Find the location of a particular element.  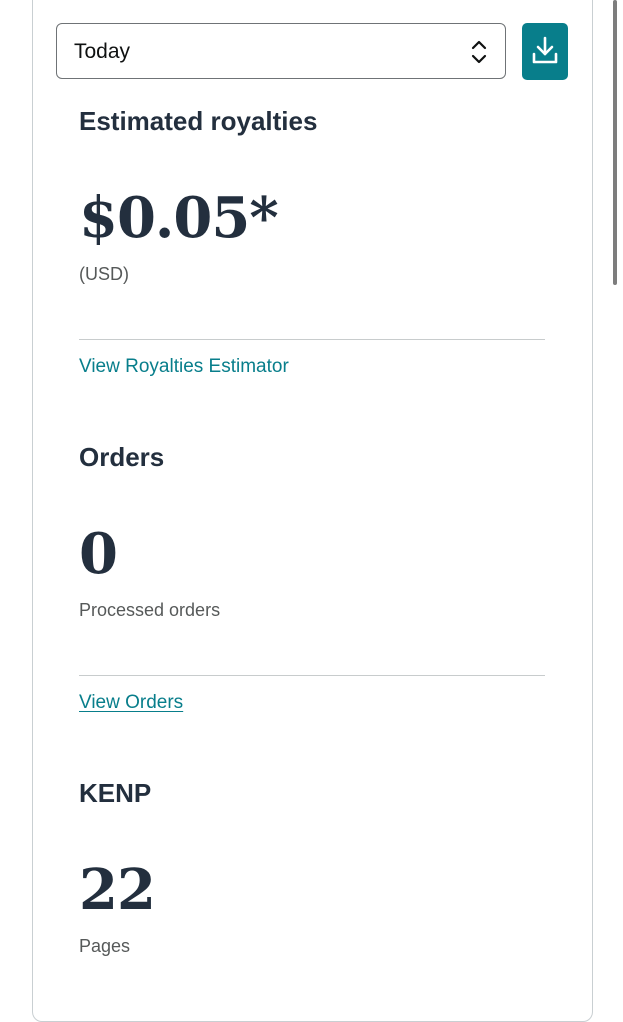

period-select-value: Today is located at coordinates (102, 51).